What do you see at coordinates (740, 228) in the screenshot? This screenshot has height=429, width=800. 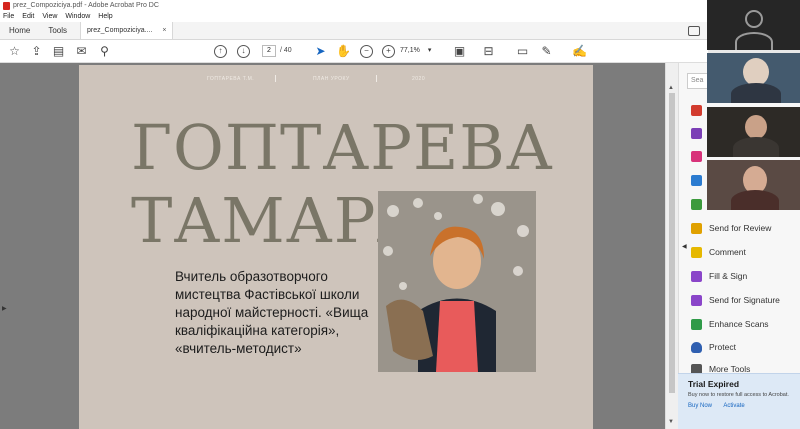 I see `tool-label: Send for Review` at bounding box center [740, 228].